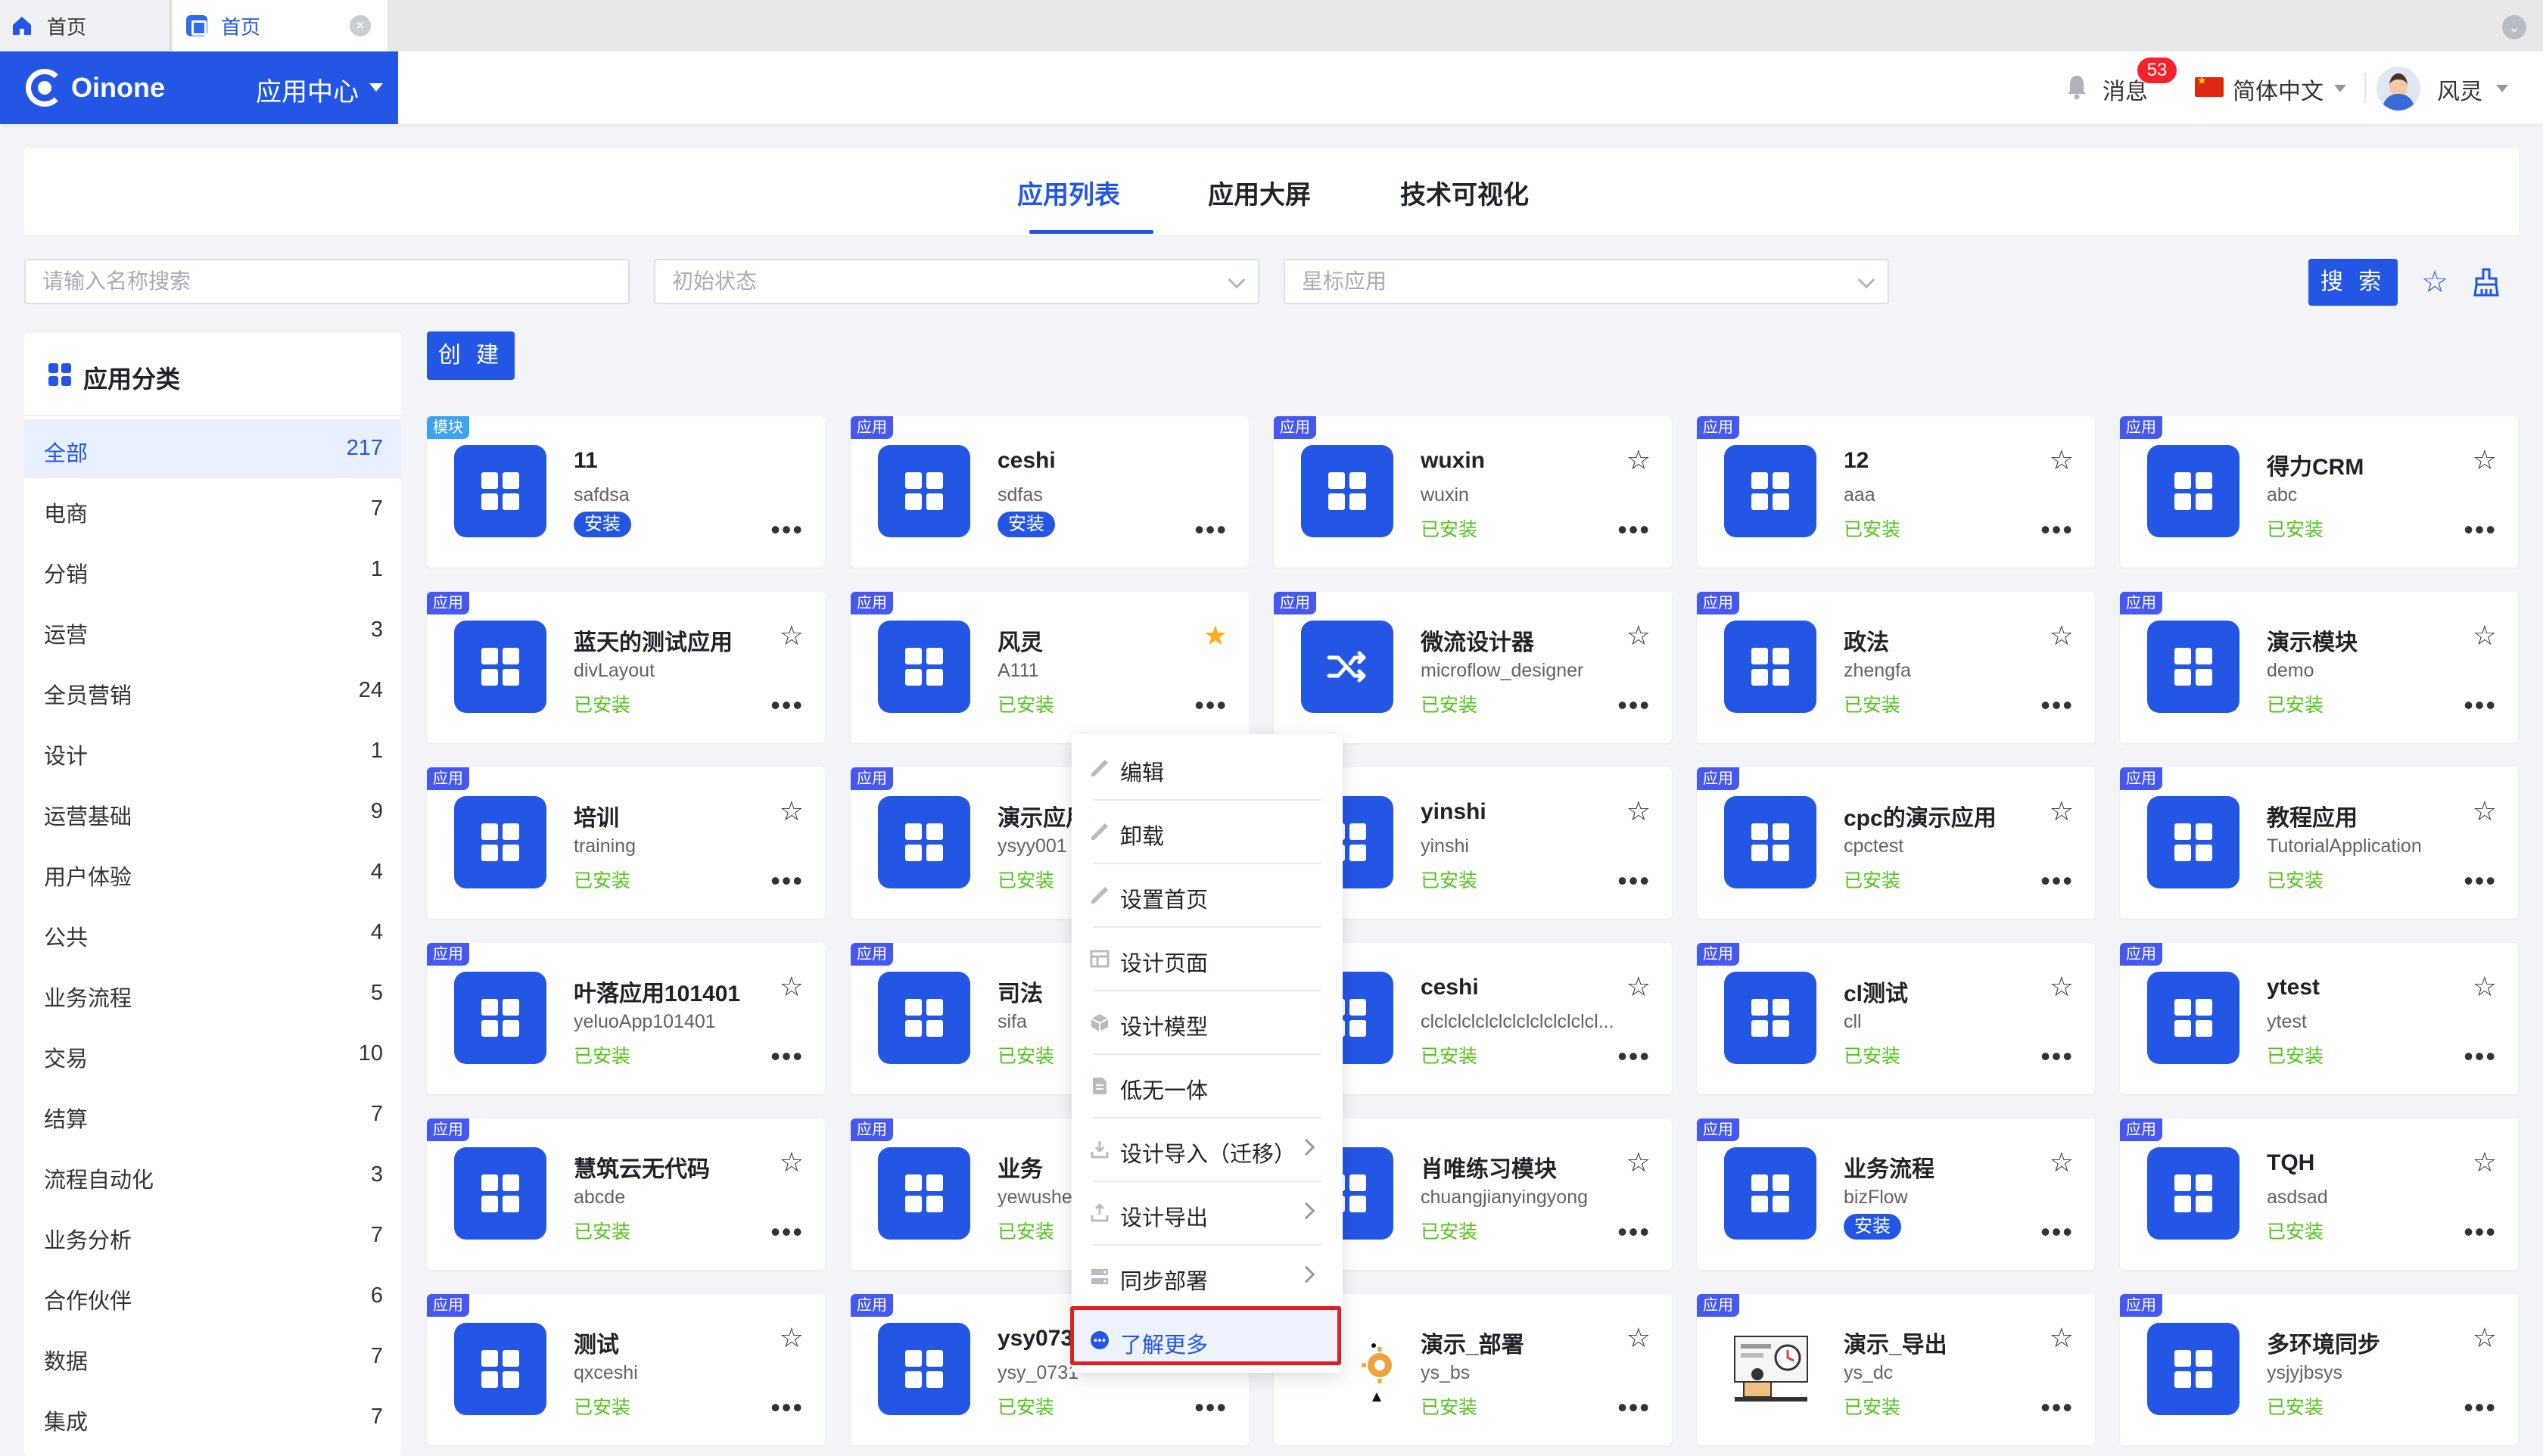  What do you see at coordinates (2514, 27) in the screenshot?
I see `chevron-down-icon: ⌄` at bounding box center [2514, 27].